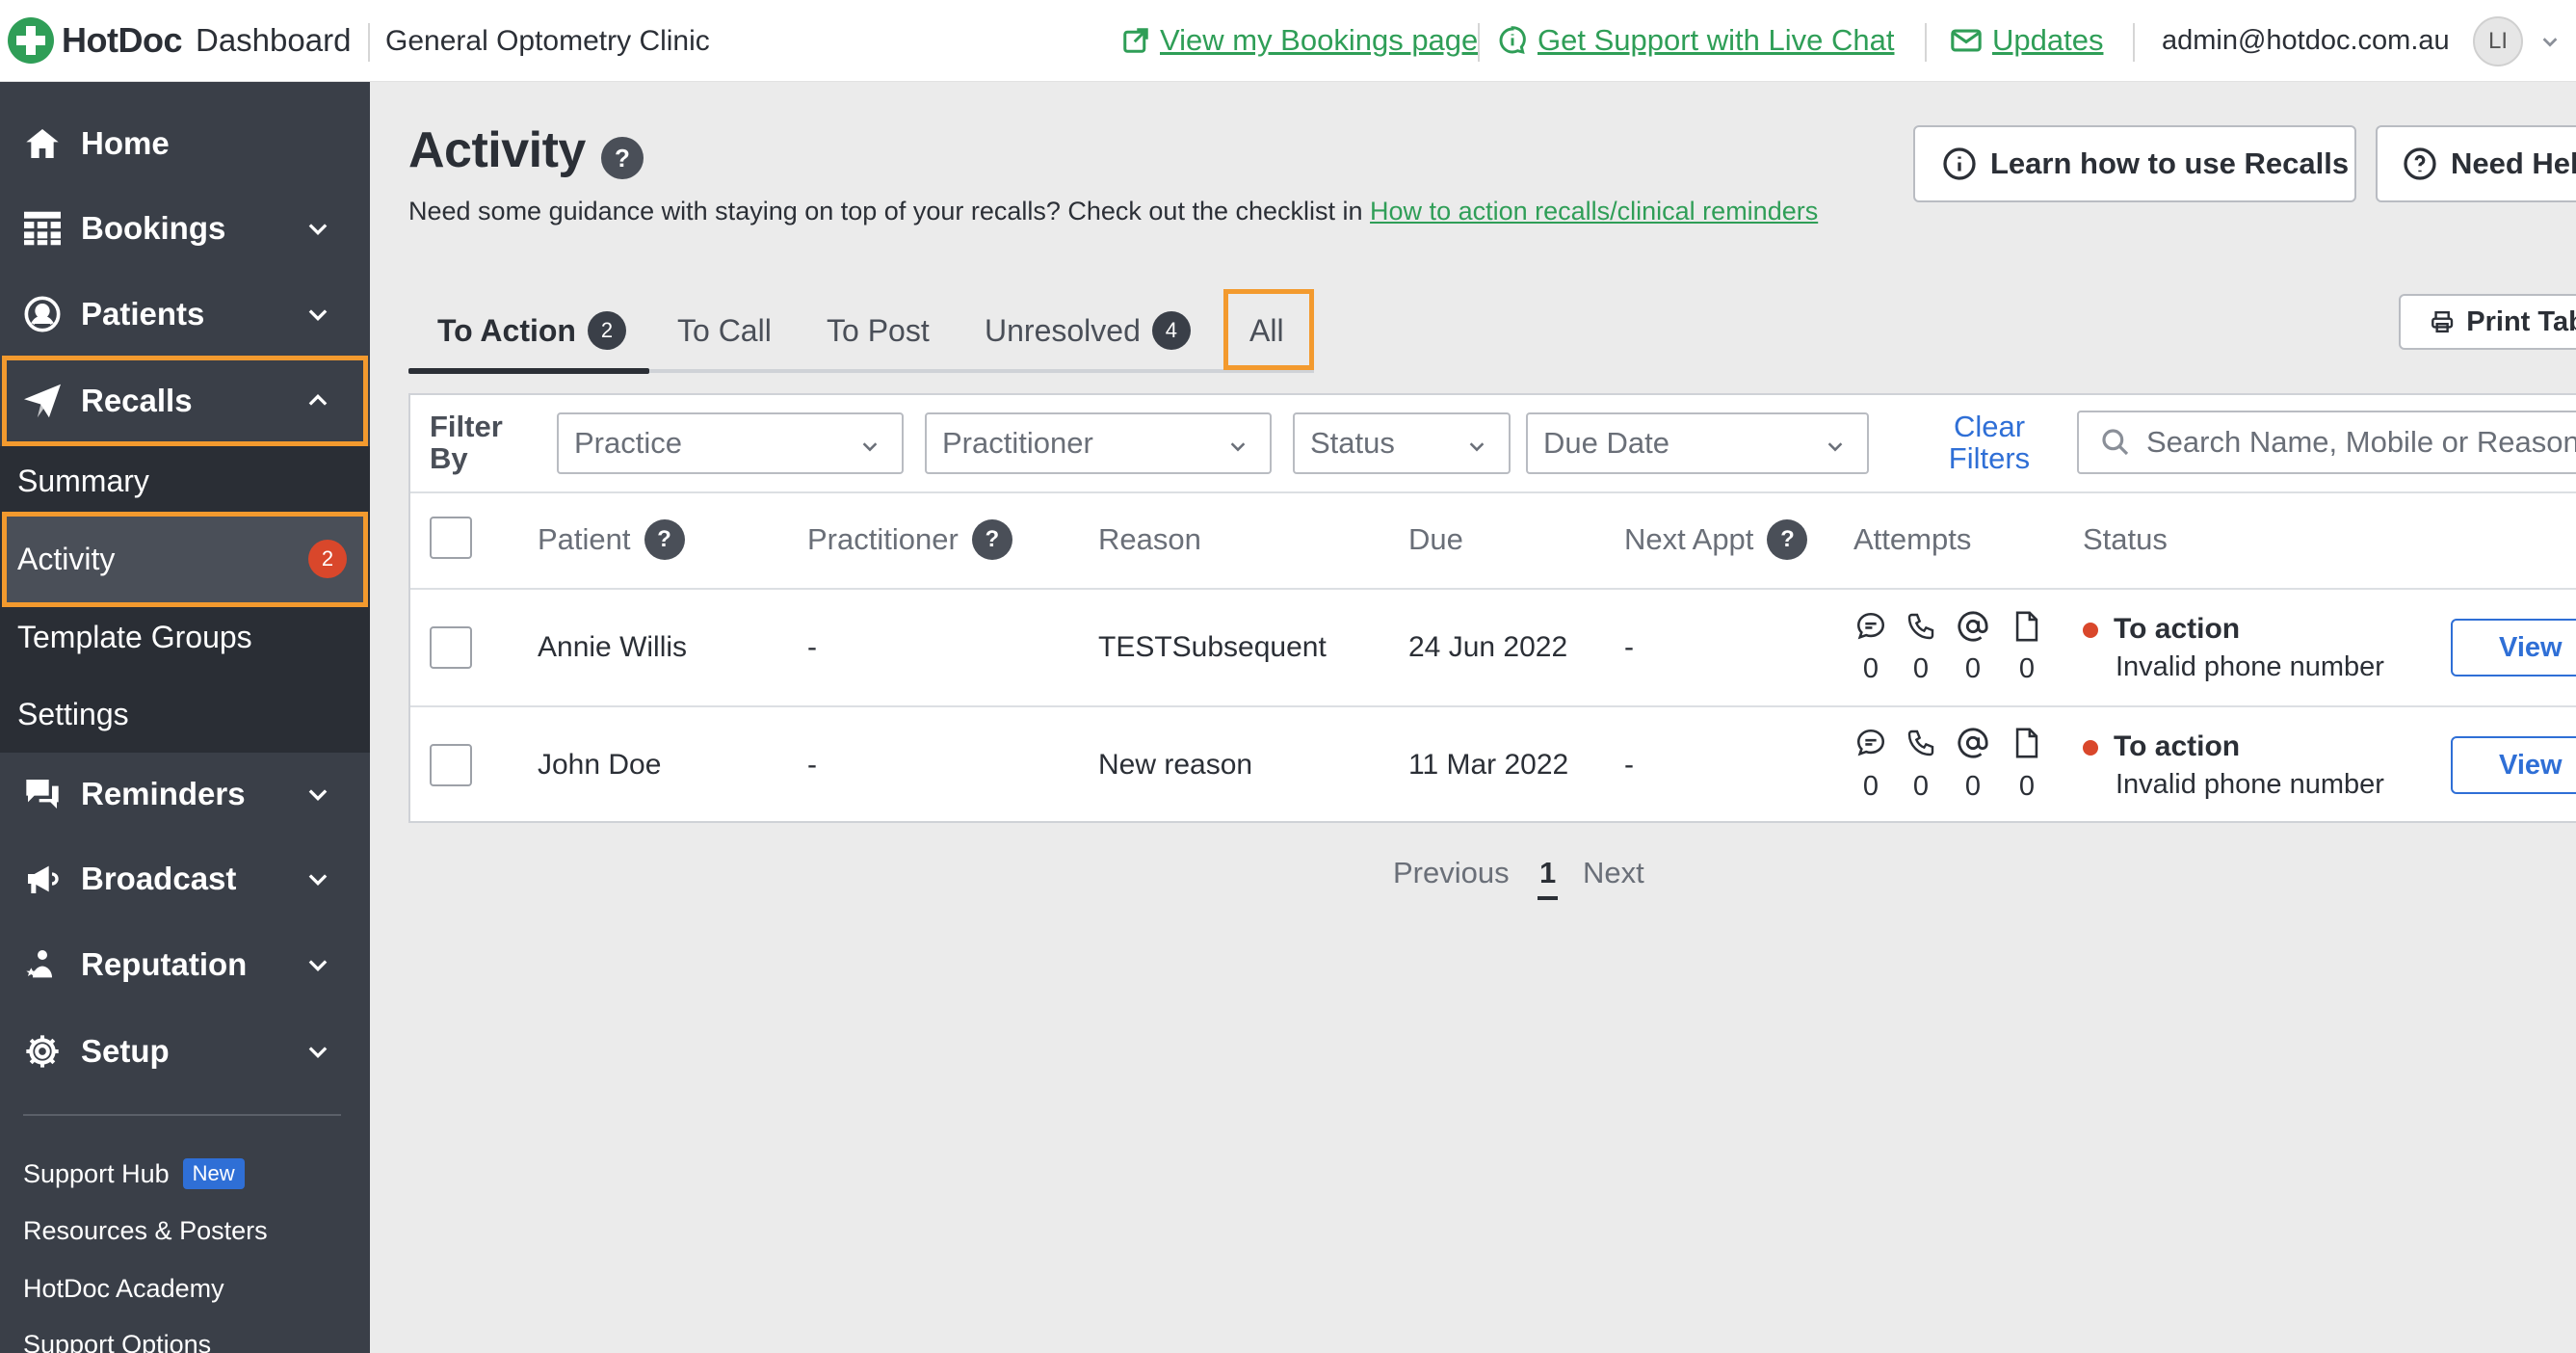  Describe the element at coordinates (2177, 746) in the screenshot. I see `status-label: To action` at that location.